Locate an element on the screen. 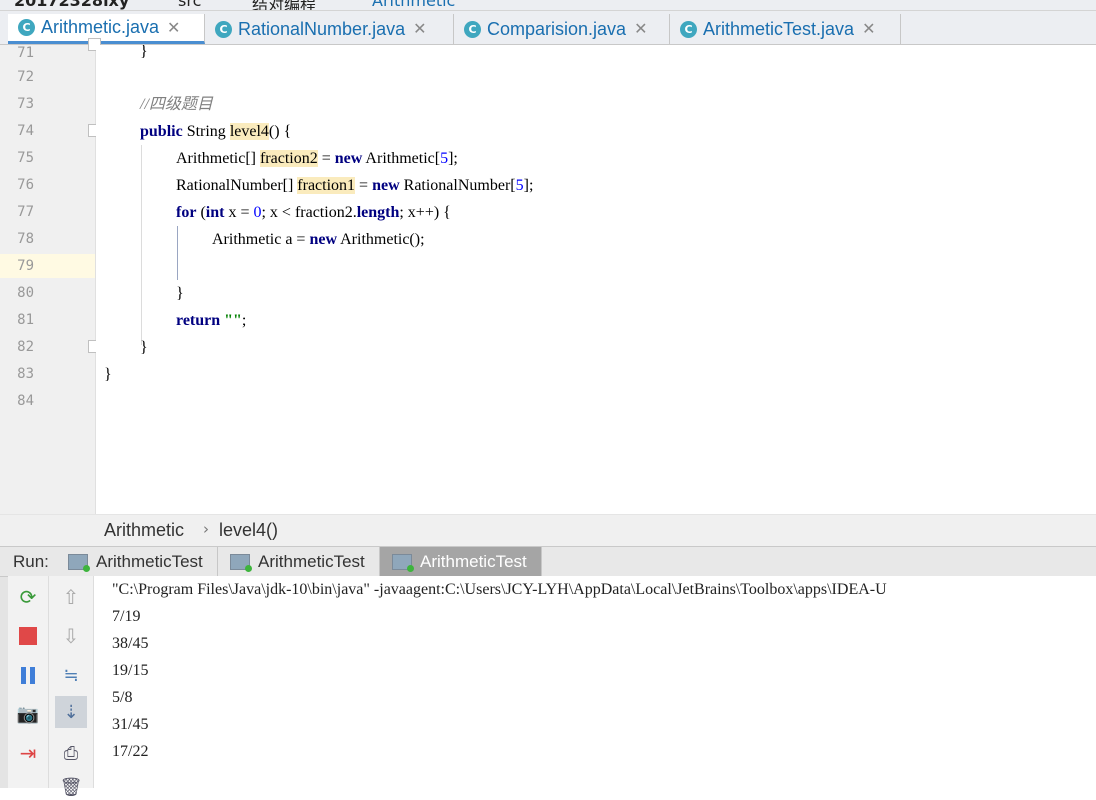 The image size is (1096, 800). console-line: 19/15 is located at coordinates (130, 670).